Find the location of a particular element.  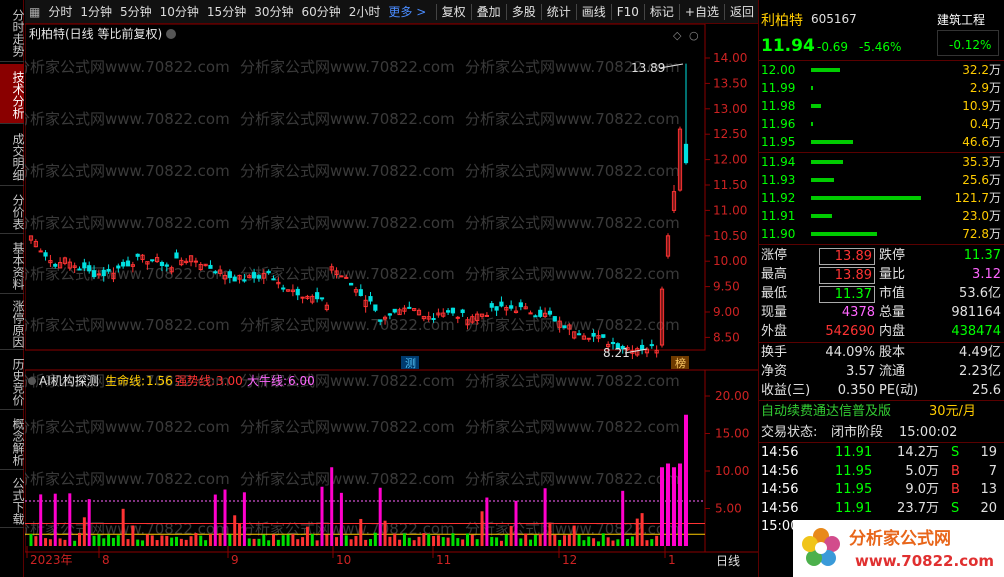

tick-row: 14:56 11.91 23.7万 S 20 is located at coordinates (881, 509).